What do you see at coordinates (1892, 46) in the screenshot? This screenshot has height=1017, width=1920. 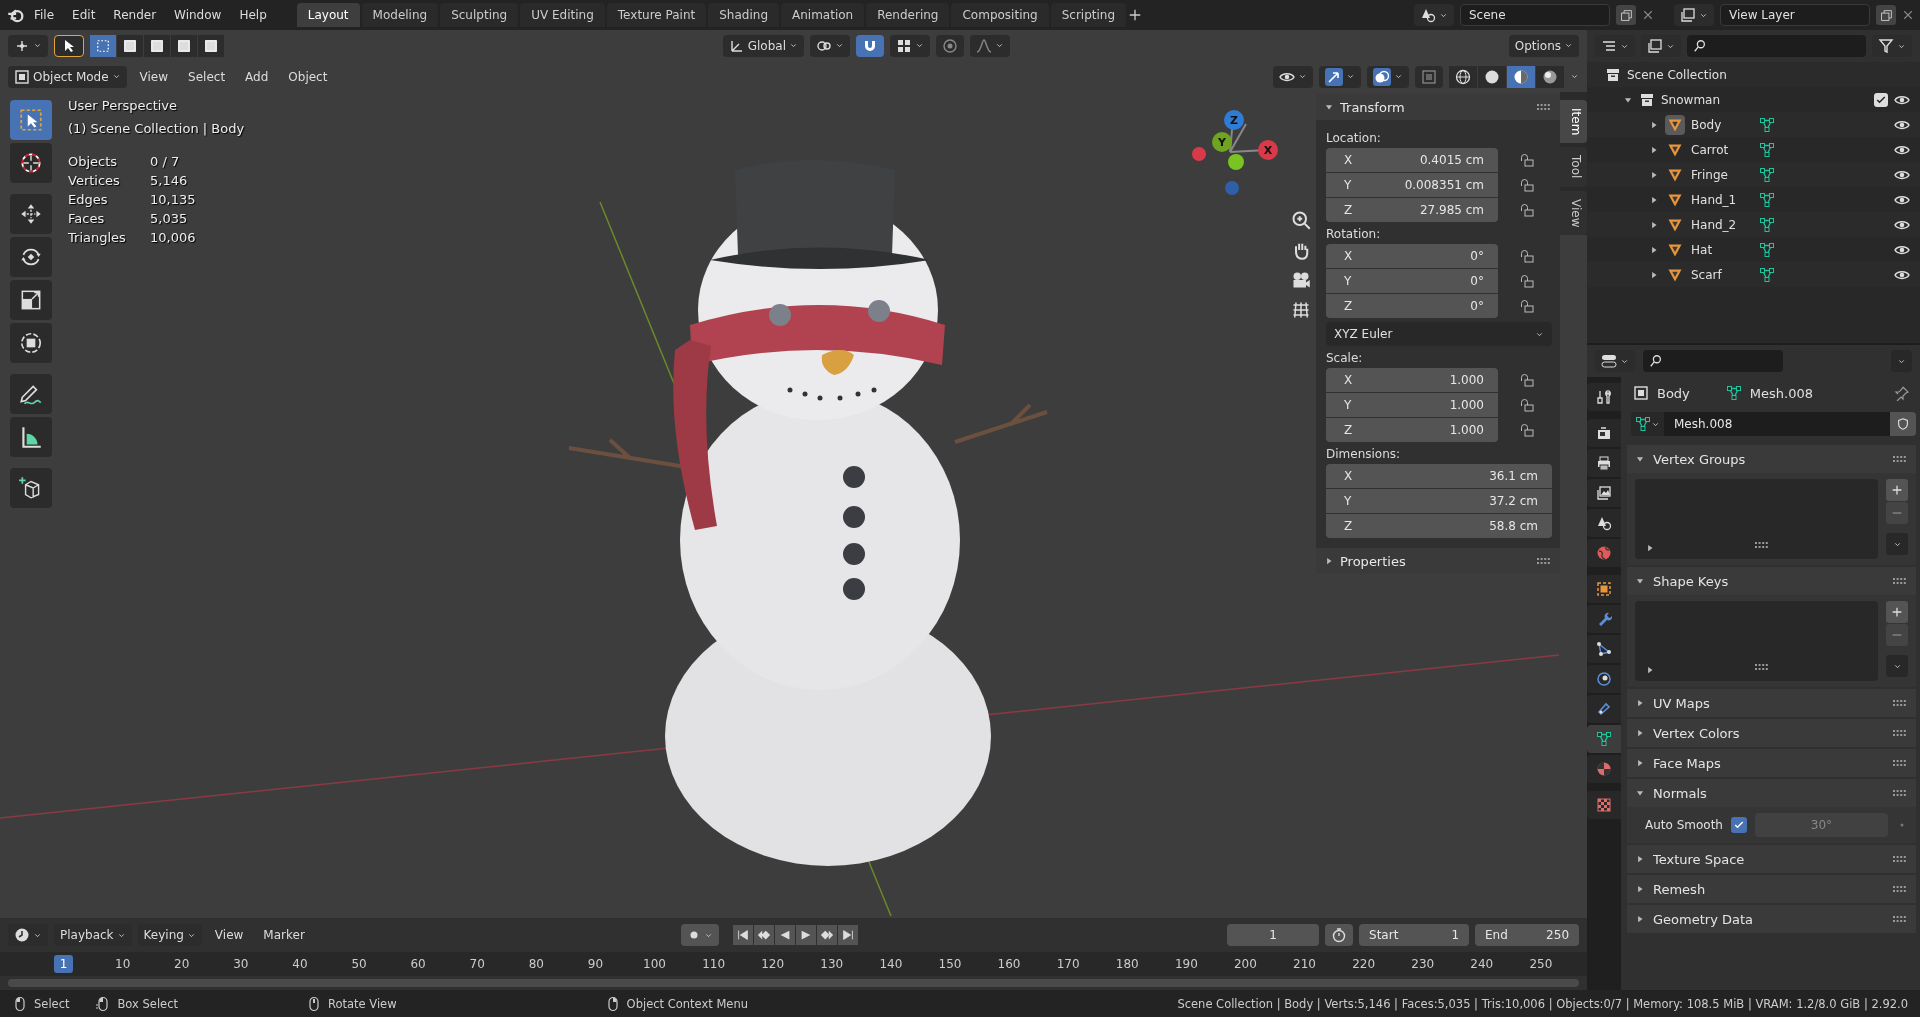 I see `filter-button` at bounding box center [1892, 46].